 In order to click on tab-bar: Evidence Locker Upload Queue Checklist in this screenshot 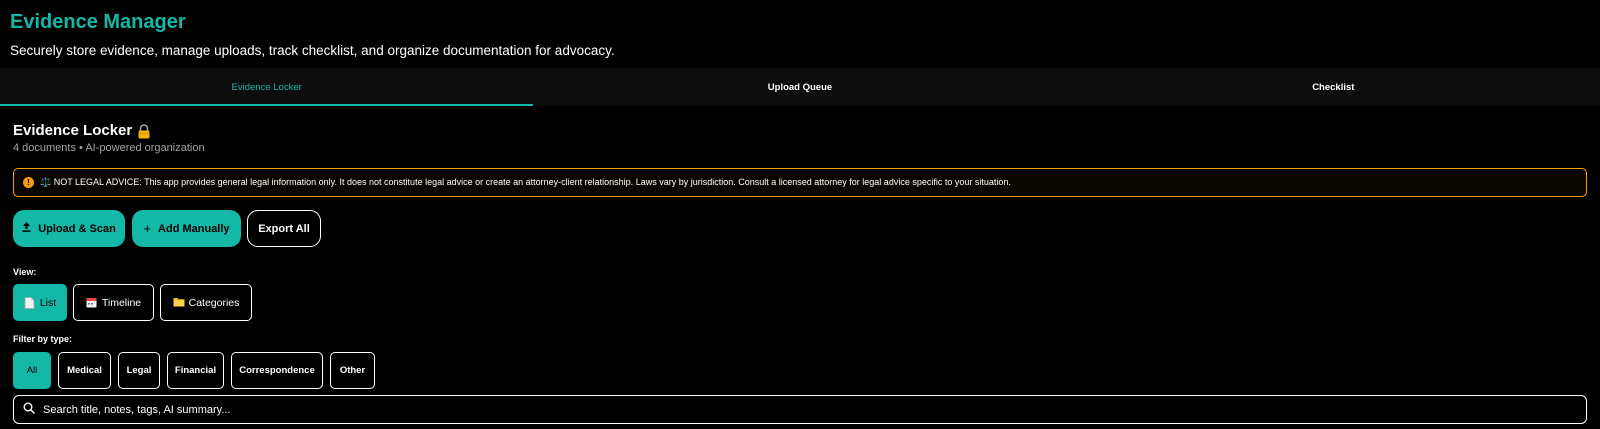, I will do `click(800, 87)`.